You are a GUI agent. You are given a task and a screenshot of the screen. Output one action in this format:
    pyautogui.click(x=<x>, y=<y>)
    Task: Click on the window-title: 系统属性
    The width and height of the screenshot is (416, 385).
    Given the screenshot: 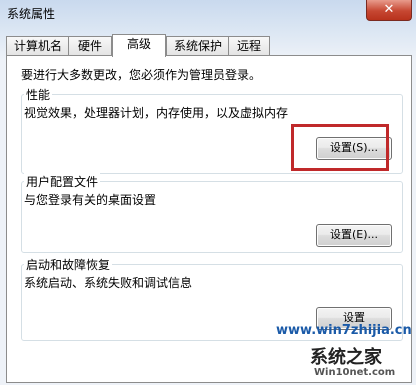 What is the action you would take?
    pyautogui.click(x=31, y=14)
    